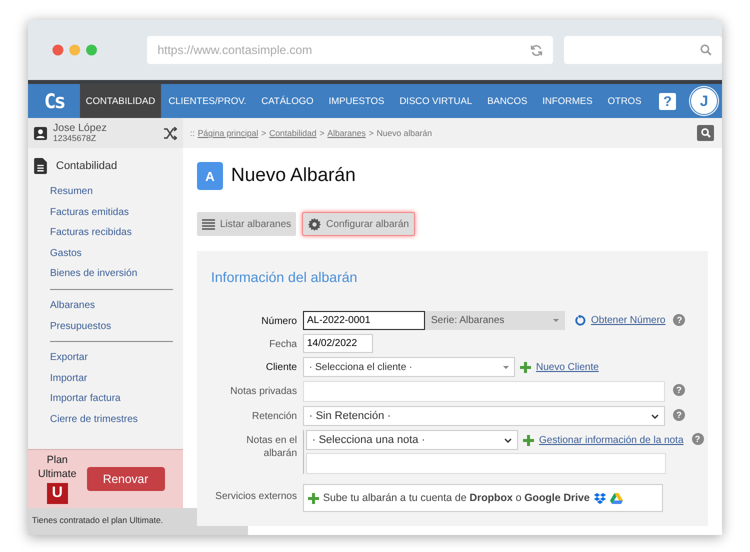 The height and width of the screenshot is (552, 750). What do you see at coordinates (358, 224) in the screenshot?
I see `toolbar-button: Configurar albarán` at bounding box center [358, 224].